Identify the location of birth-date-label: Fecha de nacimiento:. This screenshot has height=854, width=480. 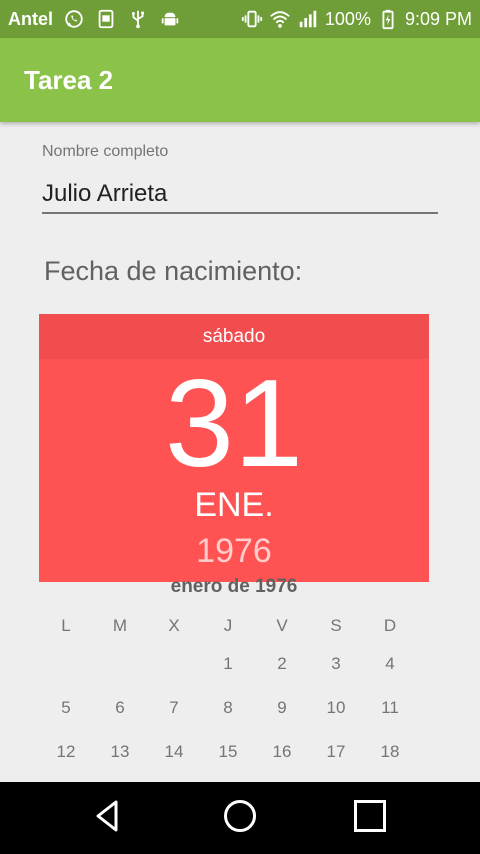
(173, 271).